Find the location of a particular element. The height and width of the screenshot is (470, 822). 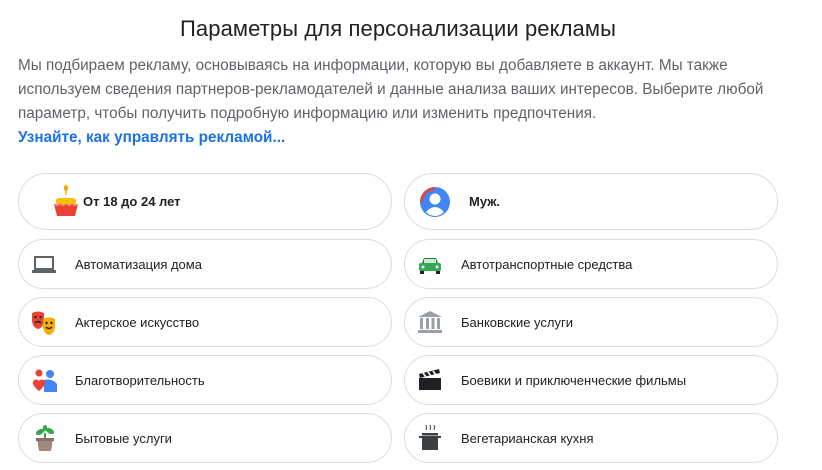

factor-label-vegetarian: Вегетарианская кухня is located at coordinates (527, 438).